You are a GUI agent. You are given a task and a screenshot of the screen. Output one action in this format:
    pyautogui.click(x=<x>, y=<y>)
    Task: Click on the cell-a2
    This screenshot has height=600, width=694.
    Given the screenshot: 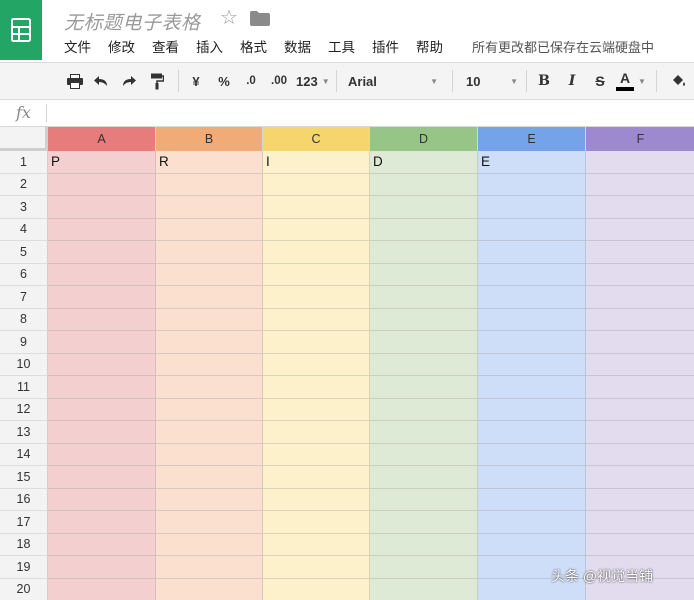 What is the action you would take?
    pyautogui.click(x=102, y=184)
    